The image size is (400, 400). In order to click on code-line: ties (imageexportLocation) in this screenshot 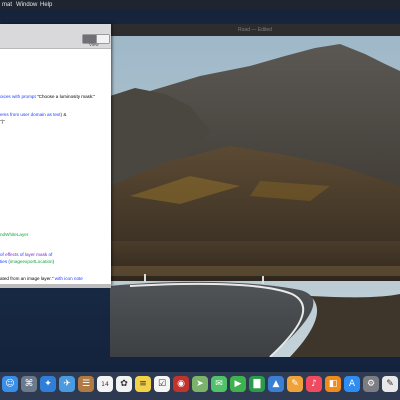, I will do `click(27, 261)`.